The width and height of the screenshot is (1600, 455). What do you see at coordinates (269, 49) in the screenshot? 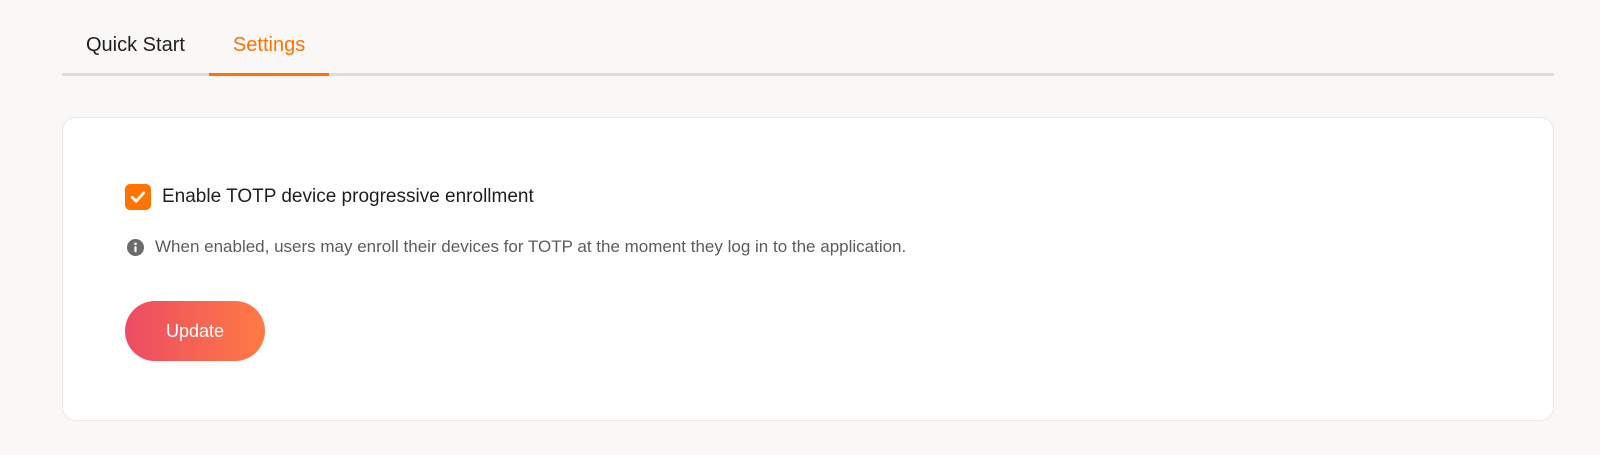
I see `tab-settings: Settings` at bounding box center [269, 49].